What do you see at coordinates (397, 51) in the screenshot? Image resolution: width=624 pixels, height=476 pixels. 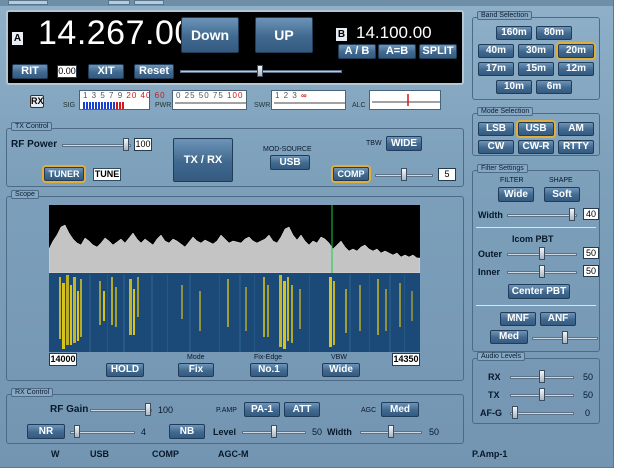 I see `a-equals-b-button: A=B` at bounding box center [397, 51].